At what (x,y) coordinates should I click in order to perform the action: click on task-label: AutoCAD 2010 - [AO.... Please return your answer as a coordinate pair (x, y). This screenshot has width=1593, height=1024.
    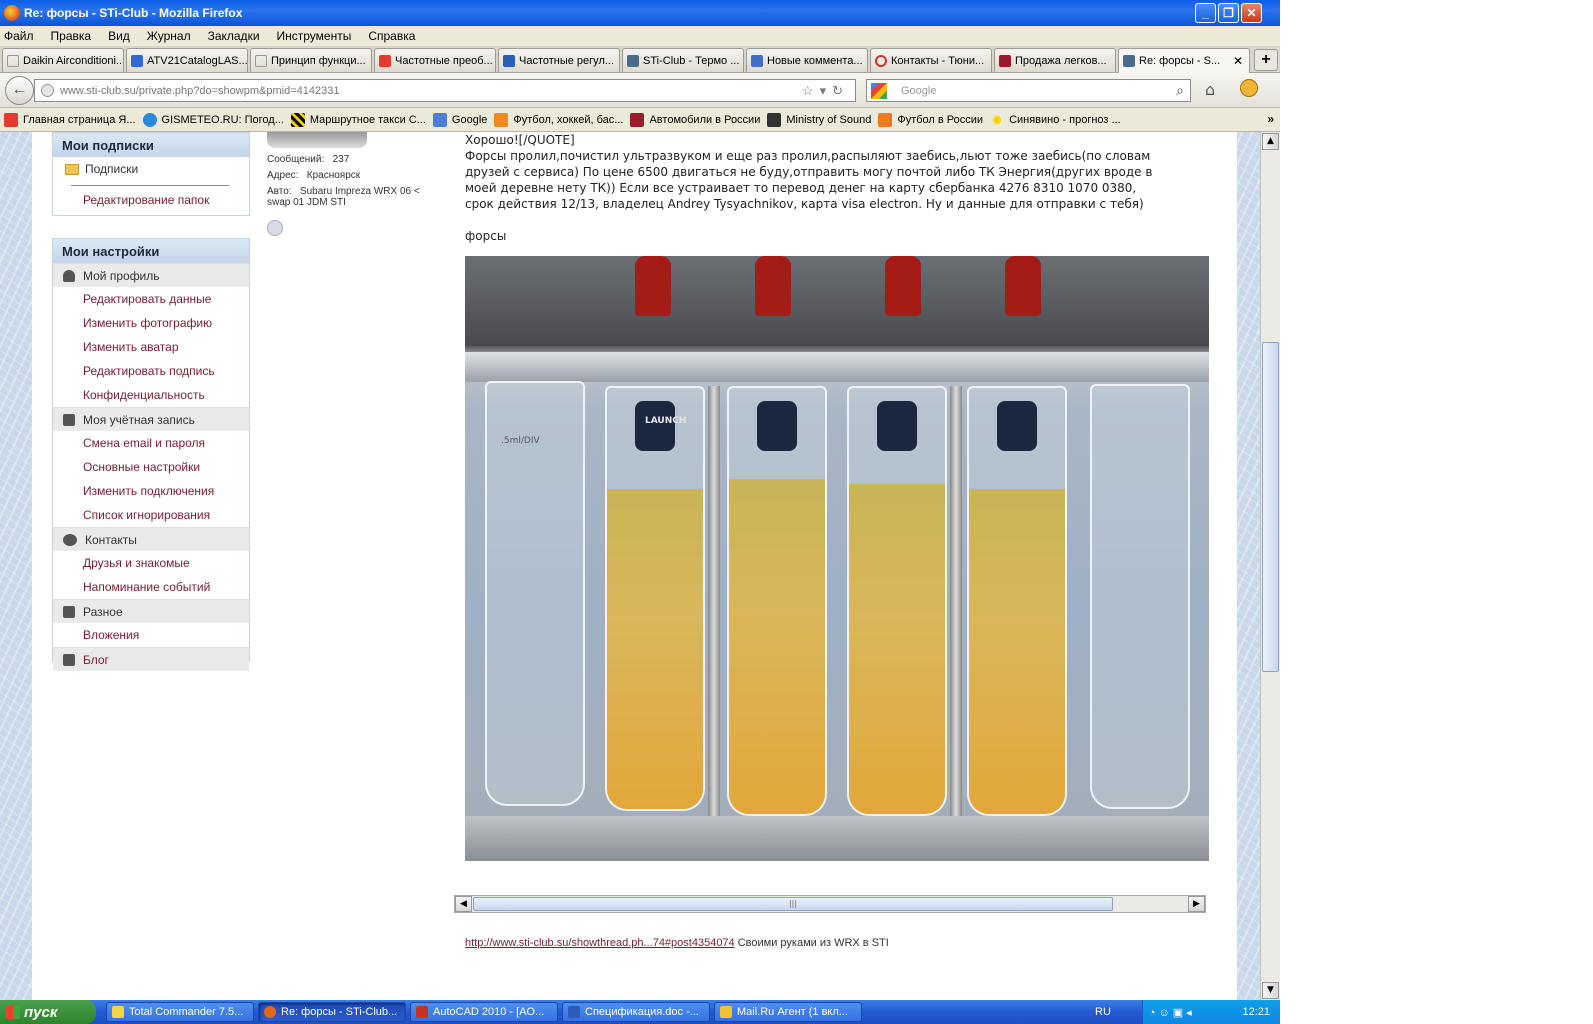
    Looking at the image, I should click on (489, 1012).